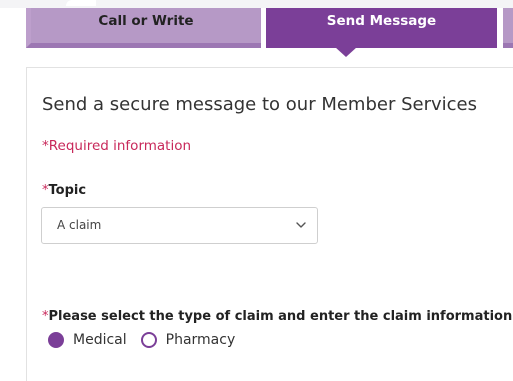 This screenshot has height=381, width=513. Describe the element at coordinates (79, 225) in the screenshot. I see `topic-select-value: A claim` at that location.